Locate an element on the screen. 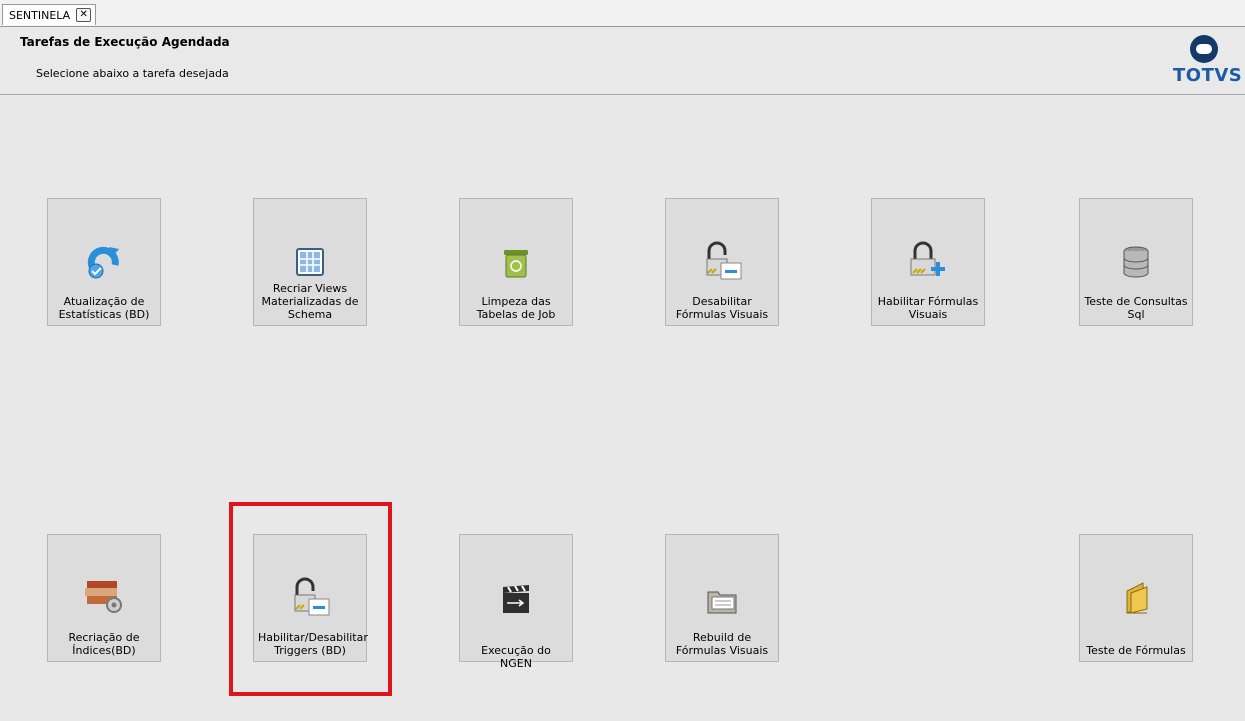 The image size is (1245, 721). task-label: Rebuild de Fórmulas Visuais is located at coordinates (722, 644).